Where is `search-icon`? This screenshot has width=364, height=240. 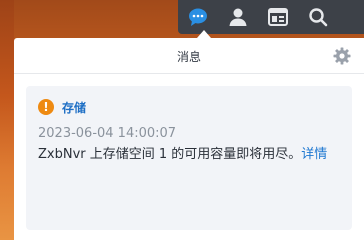
search-icon is located at coordinates (318, 17).